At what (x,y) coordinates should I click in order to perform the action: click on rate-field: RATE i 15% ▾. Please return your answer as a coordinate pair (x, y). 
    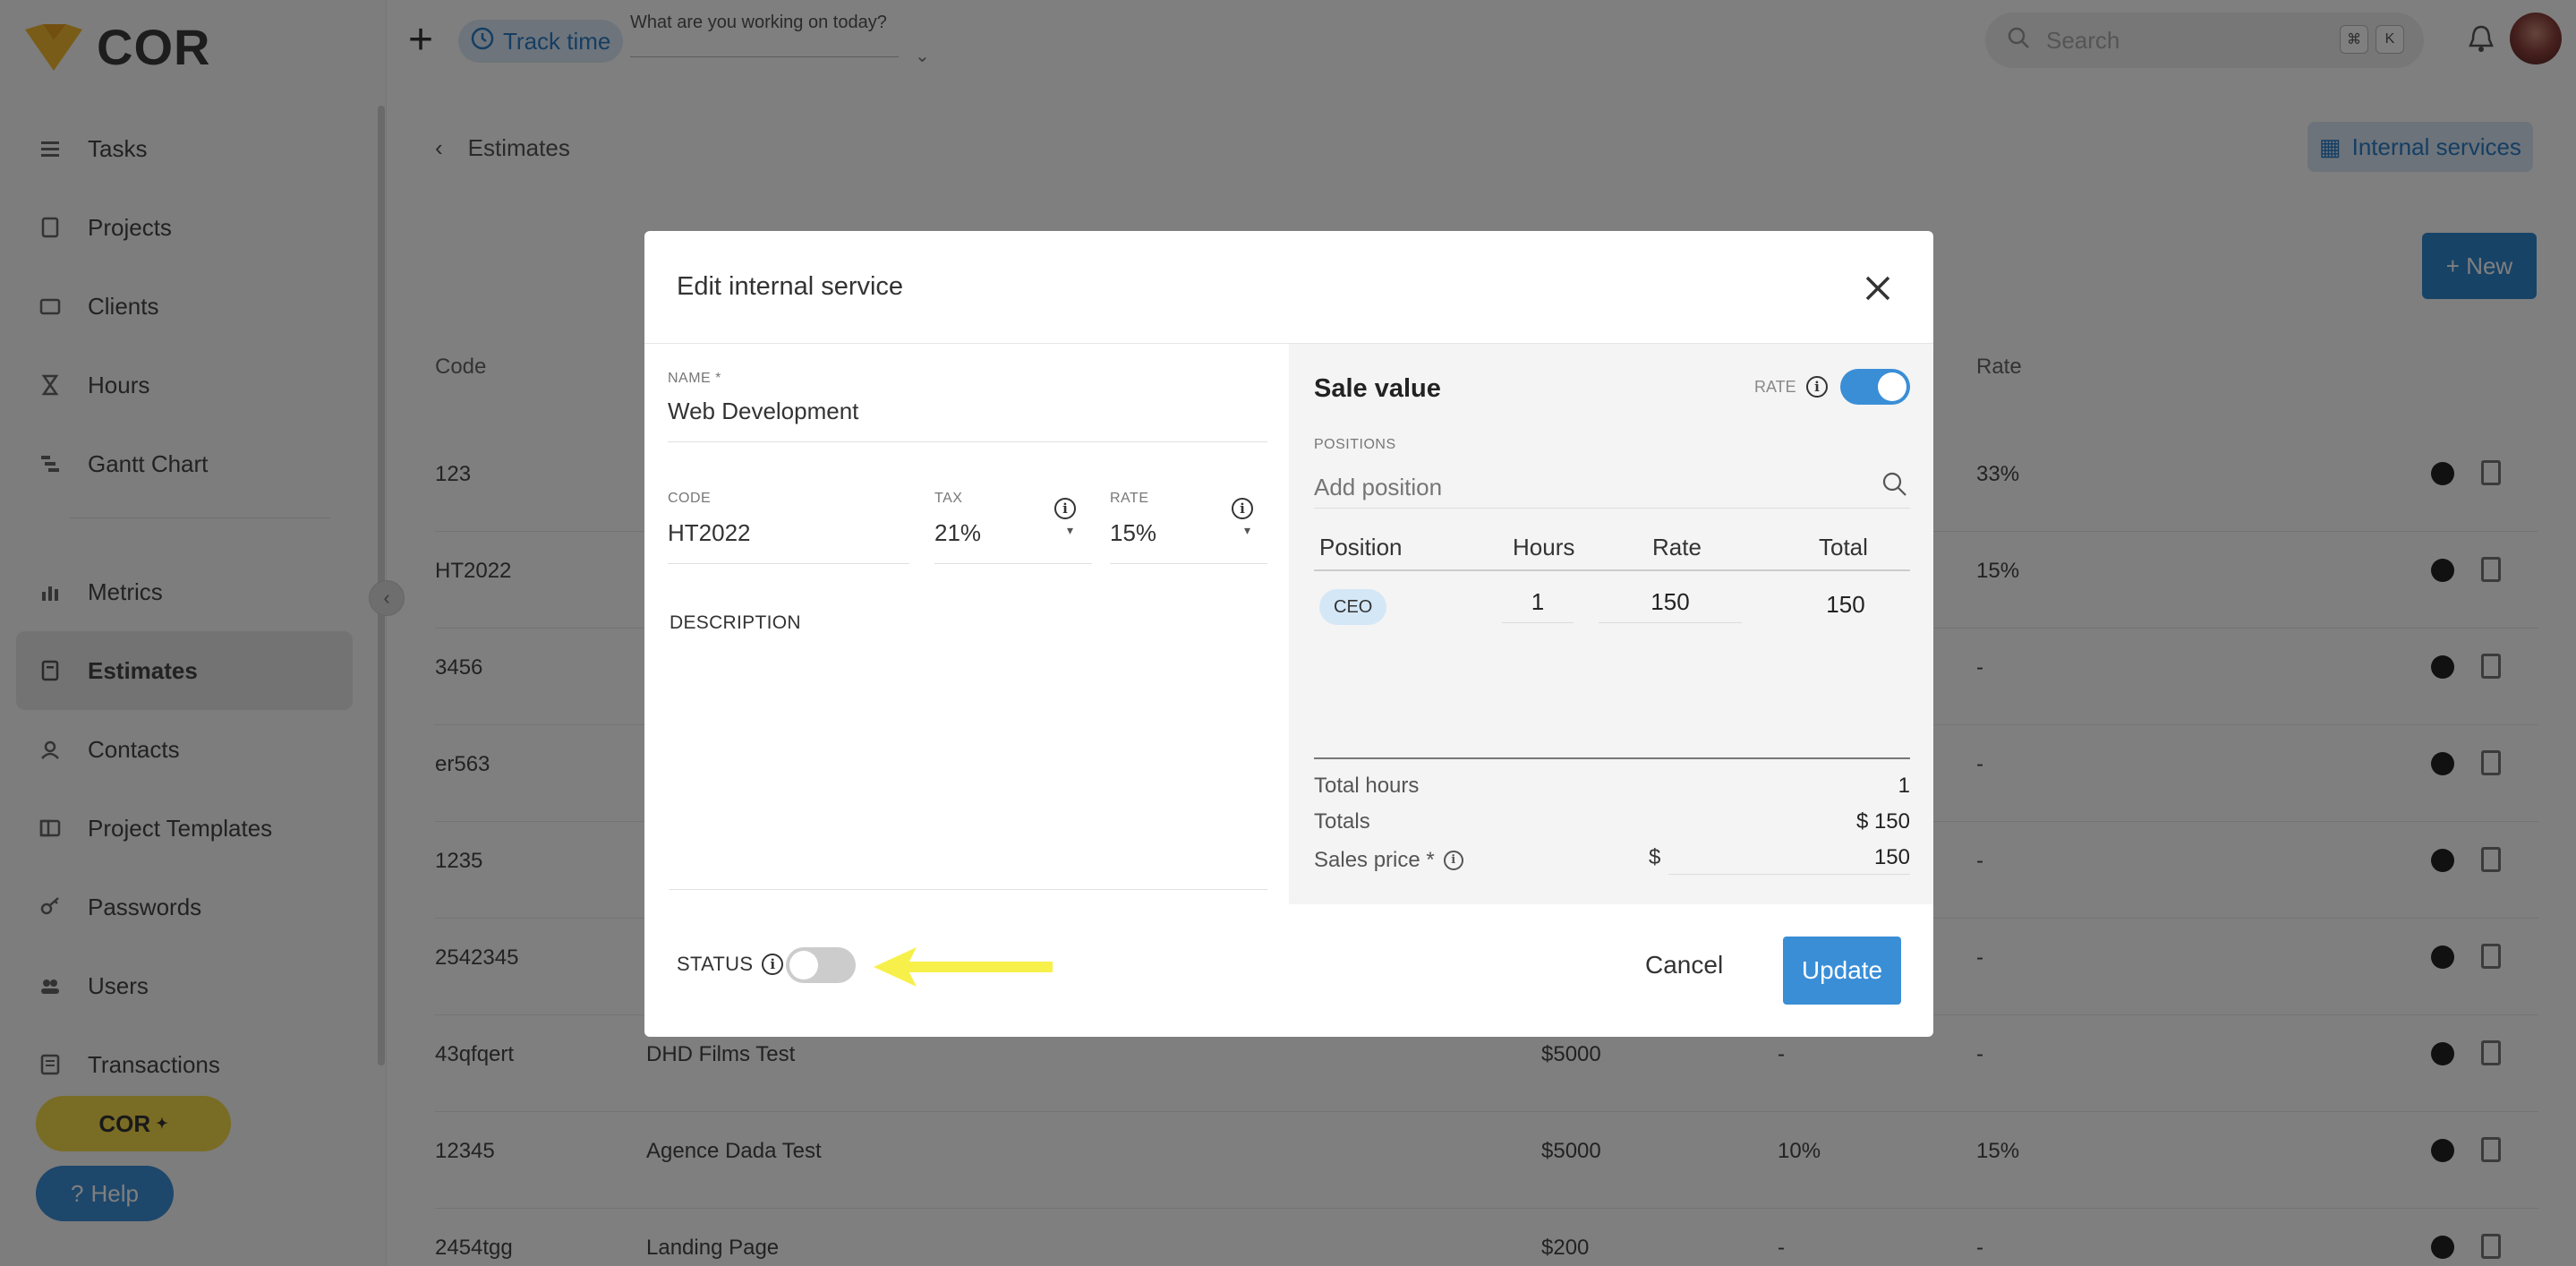
    Looking at the image, I should click on (1188, 527).